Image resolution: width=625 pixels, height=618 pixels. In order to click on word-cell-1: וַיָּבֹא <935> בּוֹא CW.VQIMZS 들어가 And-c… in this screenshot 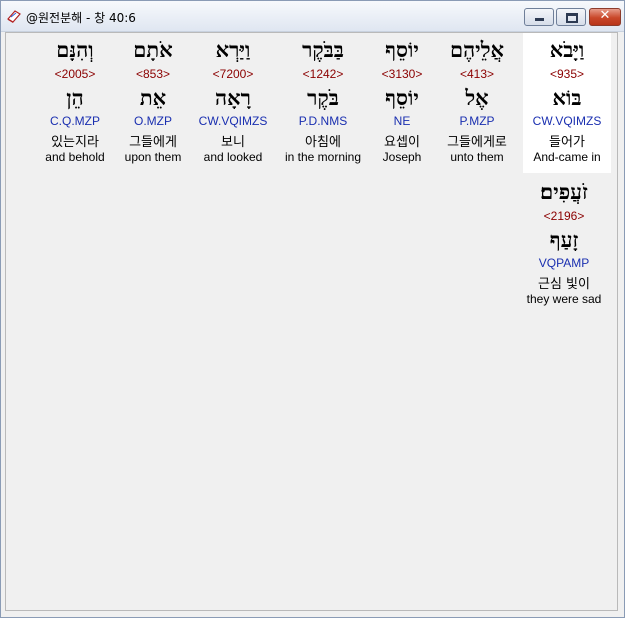, I will do `click(567, 103)`.